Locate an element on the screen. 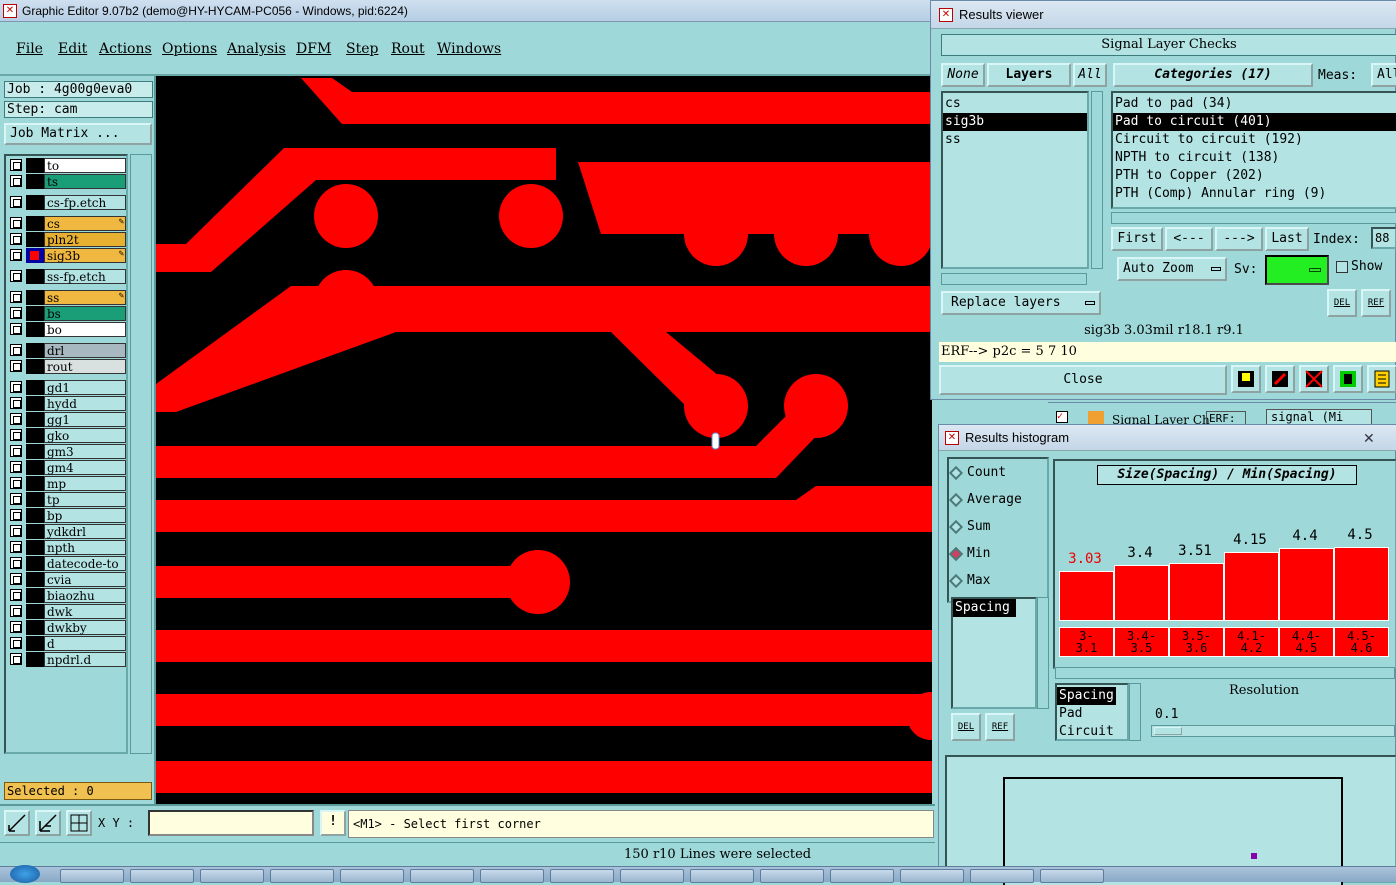 The width and height of the screenshot is (1396, 885). layer-row: dwk is located at coordinates (68, 611).